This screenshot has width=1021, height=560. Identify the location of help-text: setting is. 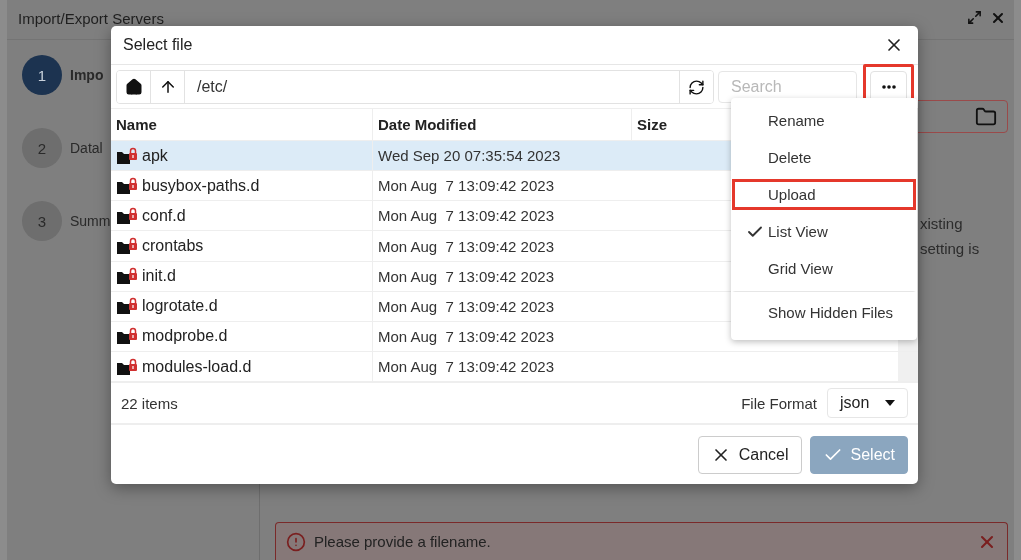
(950, 248).